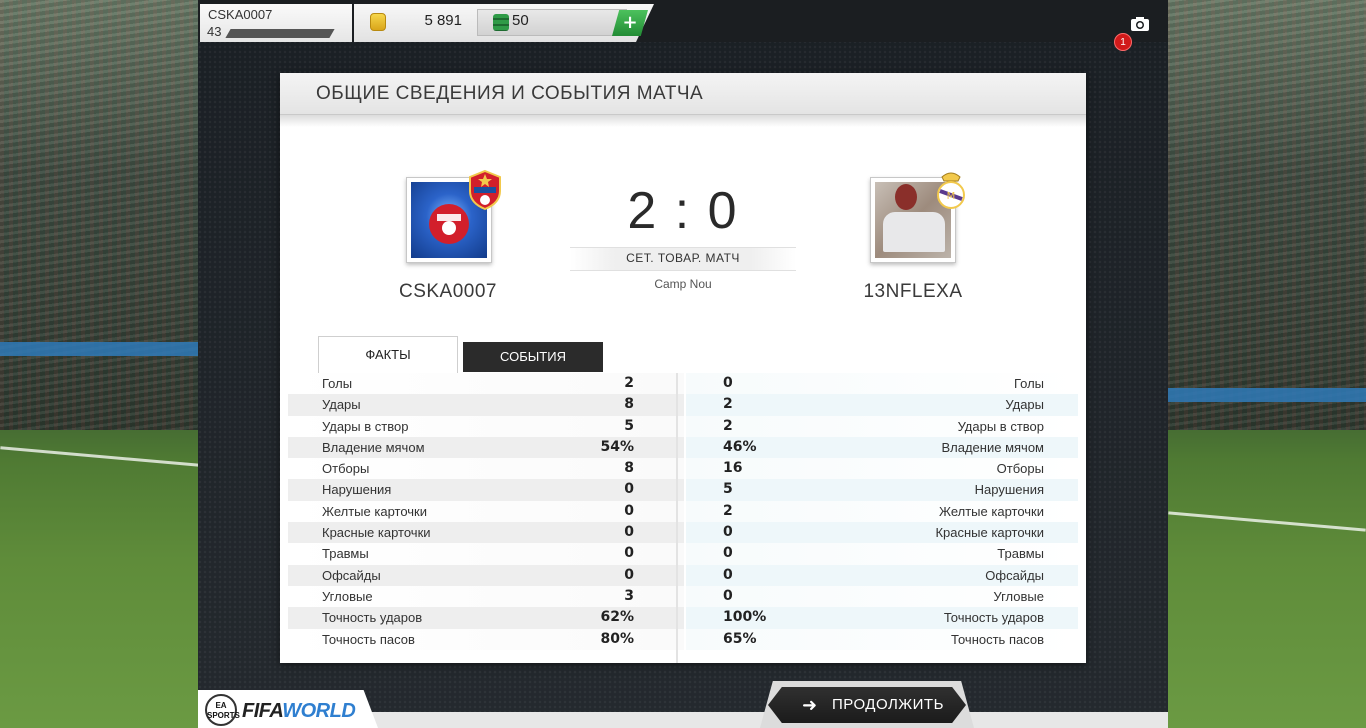 The height and width of the screenshot is (728, 1366). What do you see at coordinates (376, 533) in the screenshot?
I see `stat-label-home: Красные карточки` at bounding box center [376, 533].